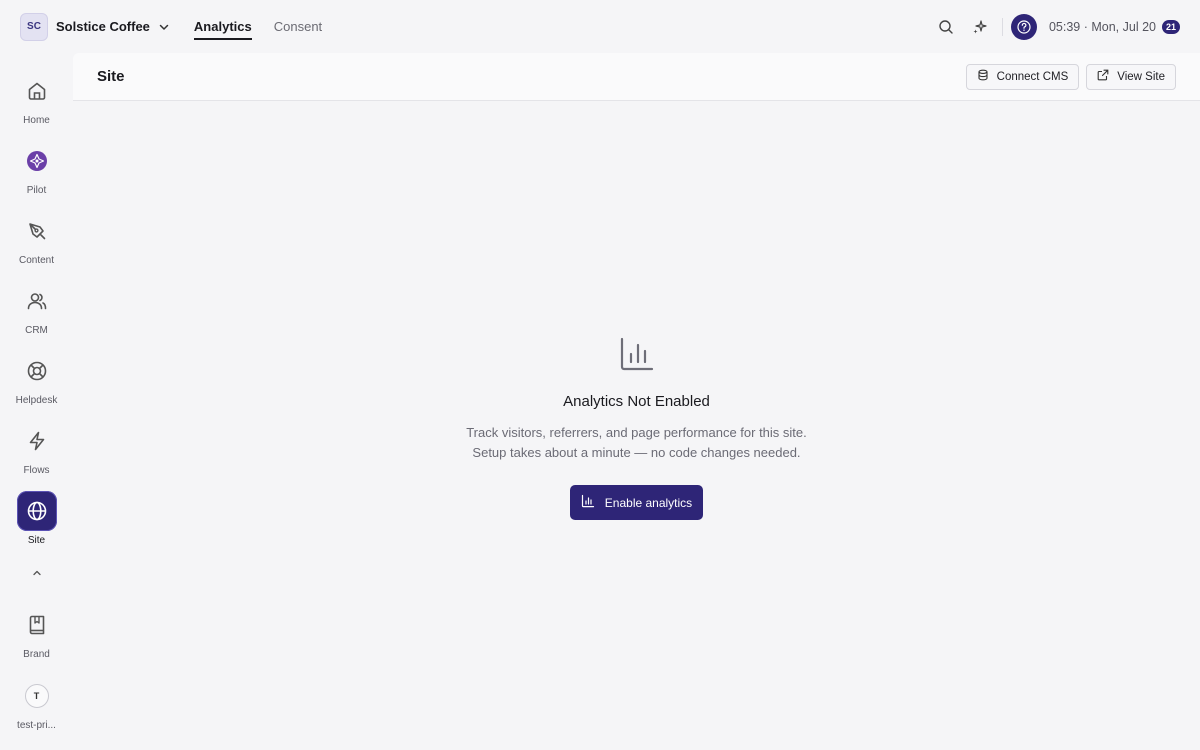 The height and width of the screenshot is (750, 1200). What do you see at coordinates (1170, 26) in the screenshot?
I see `notification-badge: 21` at bounding box center [1170, 26].